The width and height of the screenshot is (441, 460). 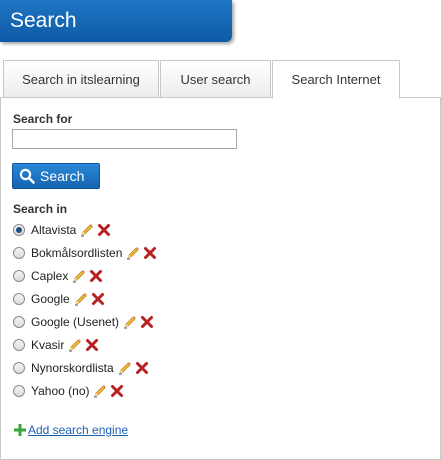 I want to click on magnifier-icon, so click(x=27, y=176).